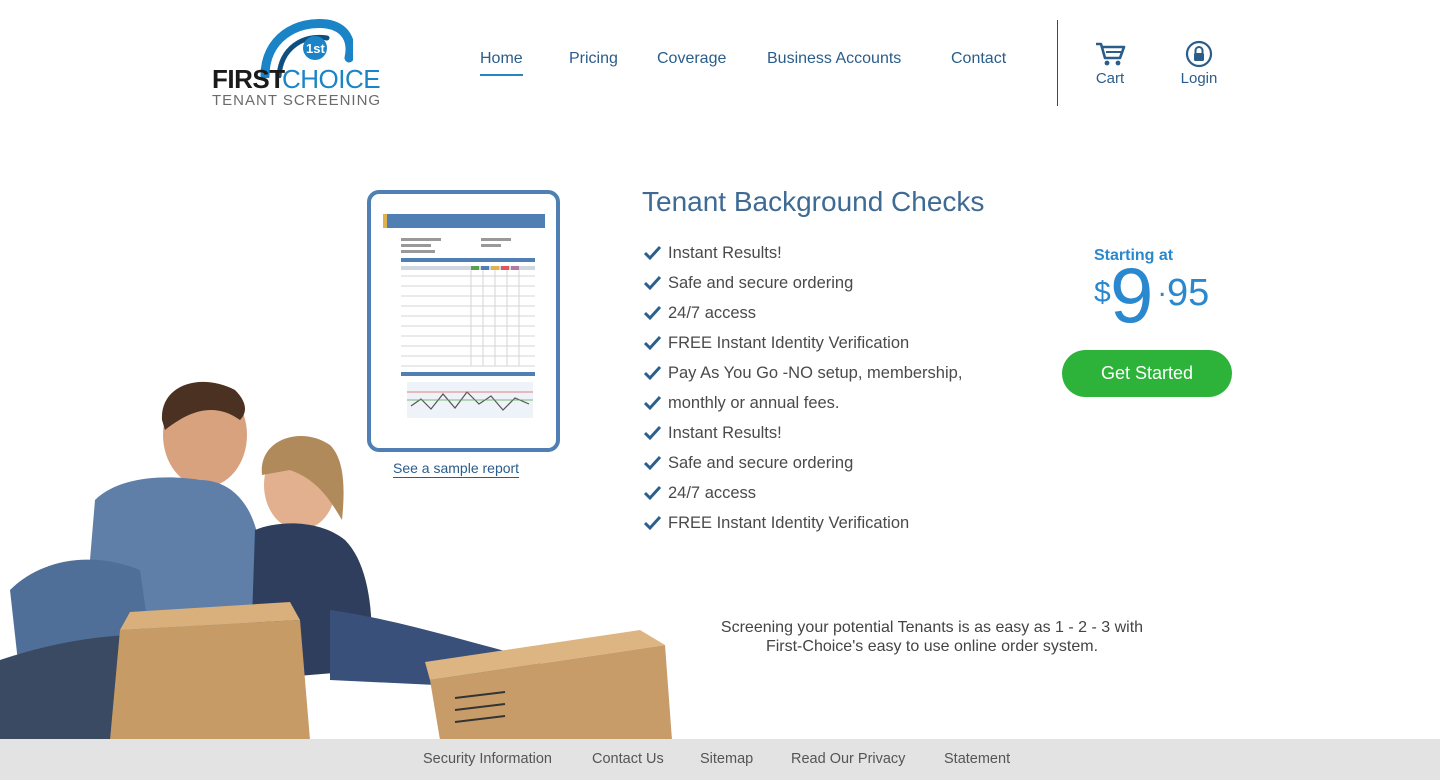 This screenshot has width=1440, height=780. What do you see at coordinates (501, 63) in the screenshot?
I see `nav-home: Home` at bounding box center [501, 63].